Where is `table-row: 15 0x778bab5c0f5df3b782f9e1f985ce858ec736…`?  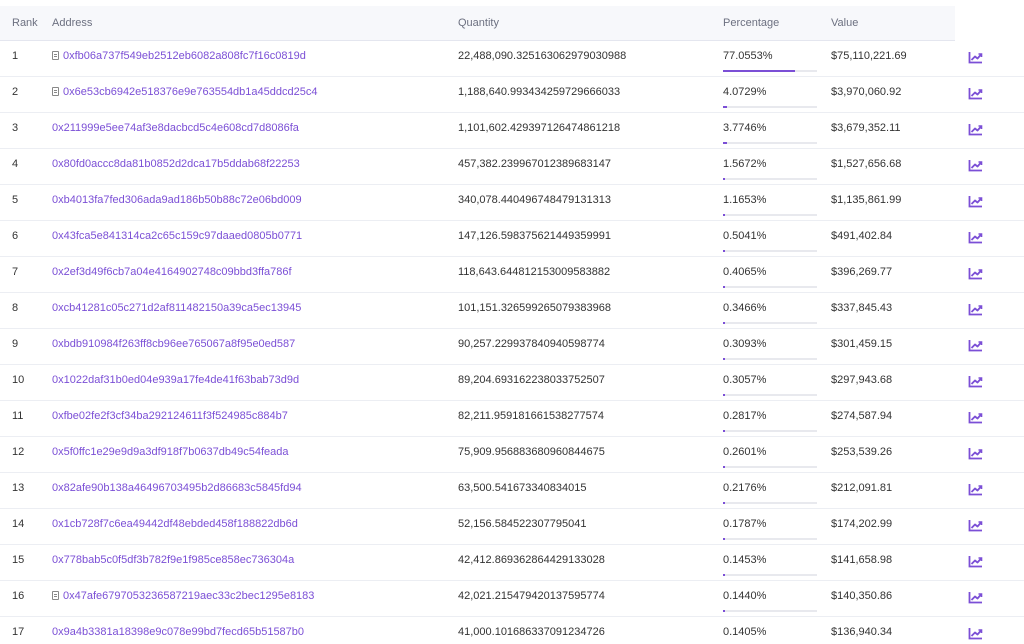 table-row: 15 0x778bab5c0f5df3b782f9e1f985ce858ec736… is located at coordinates (512, 562).